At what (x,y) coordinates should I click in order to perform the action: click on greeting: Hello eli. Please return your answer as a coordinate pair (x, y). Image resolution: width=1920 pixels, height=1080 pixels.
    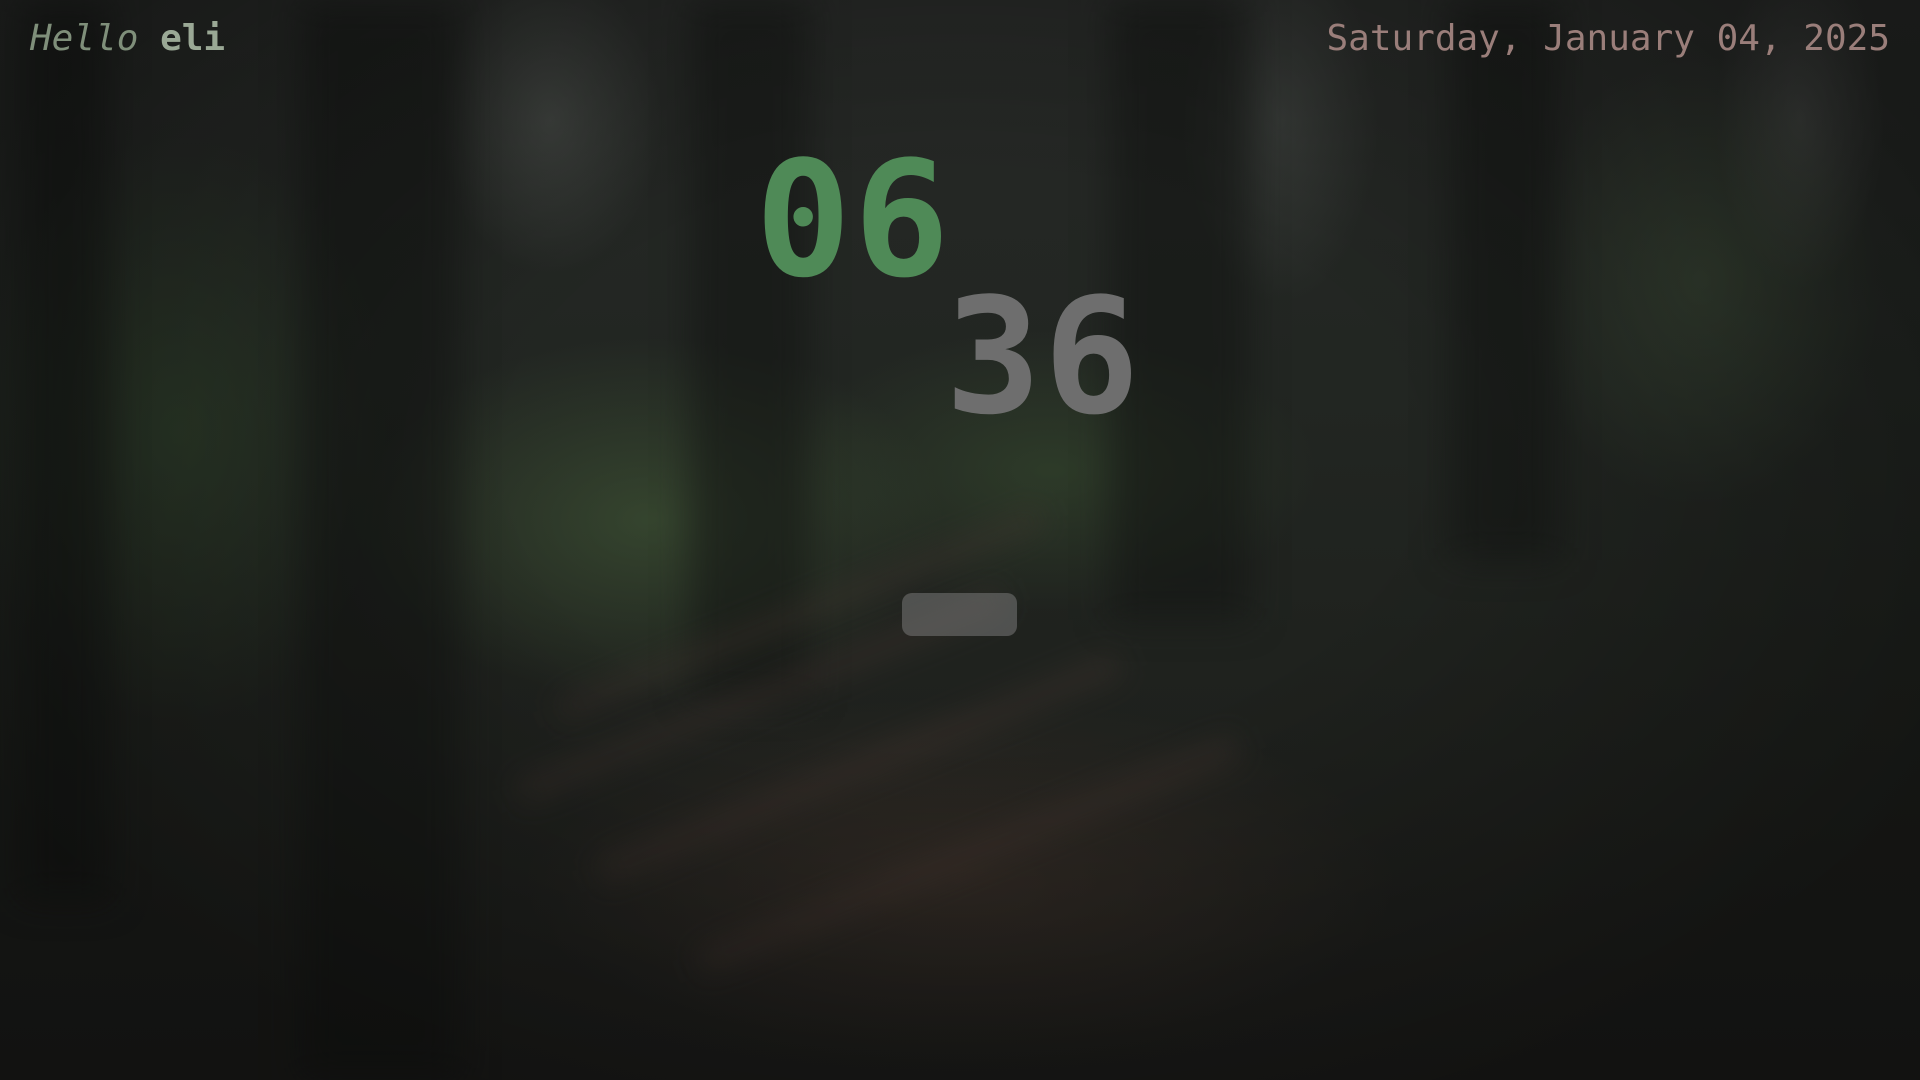
    Looking at the image, I should click on (127, 38).